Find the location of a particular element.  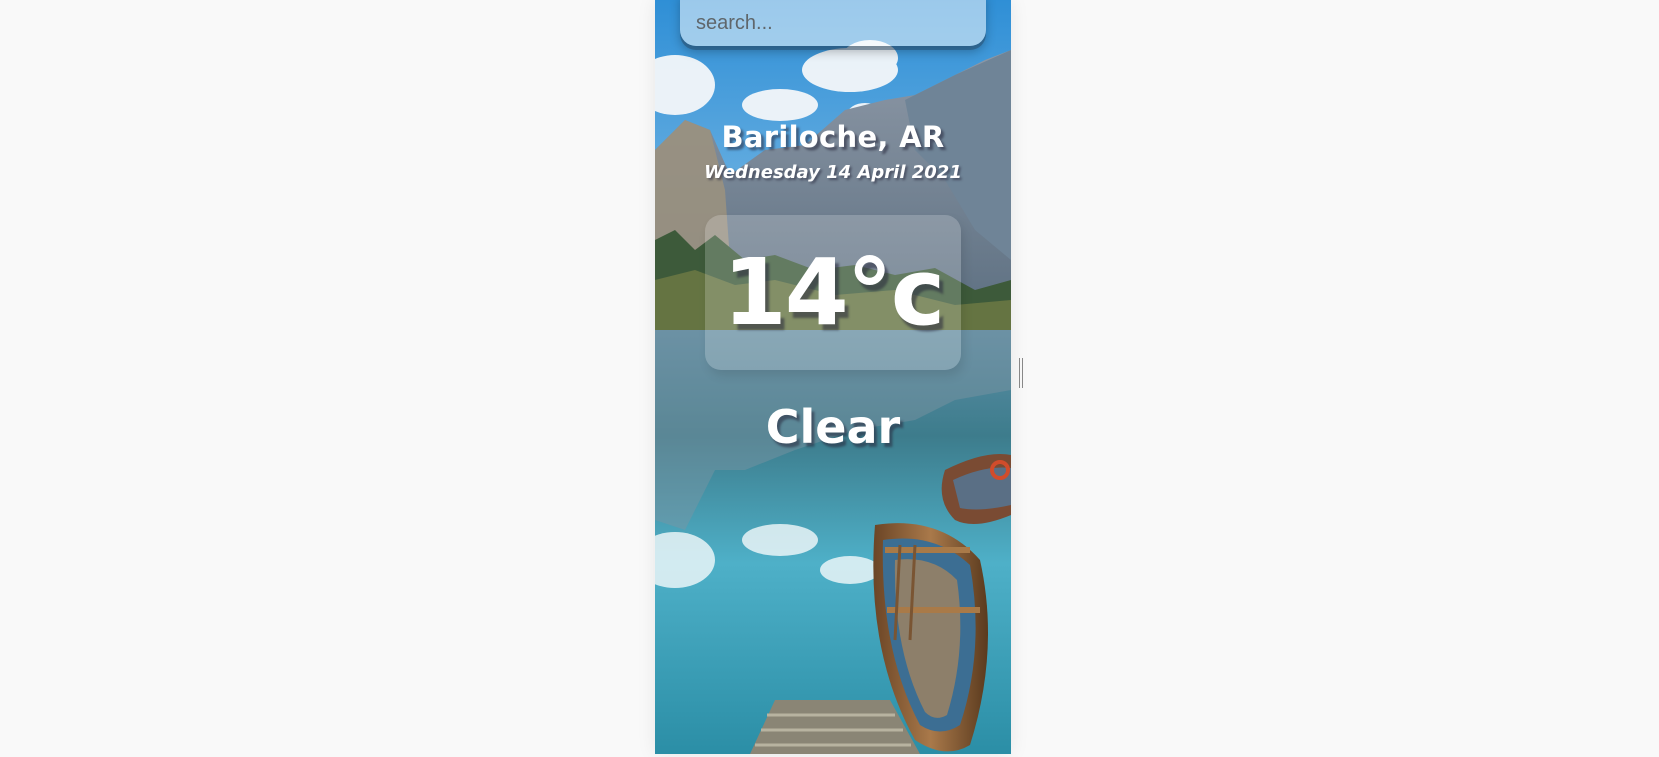

search-input is located at coordinates (833, 23).